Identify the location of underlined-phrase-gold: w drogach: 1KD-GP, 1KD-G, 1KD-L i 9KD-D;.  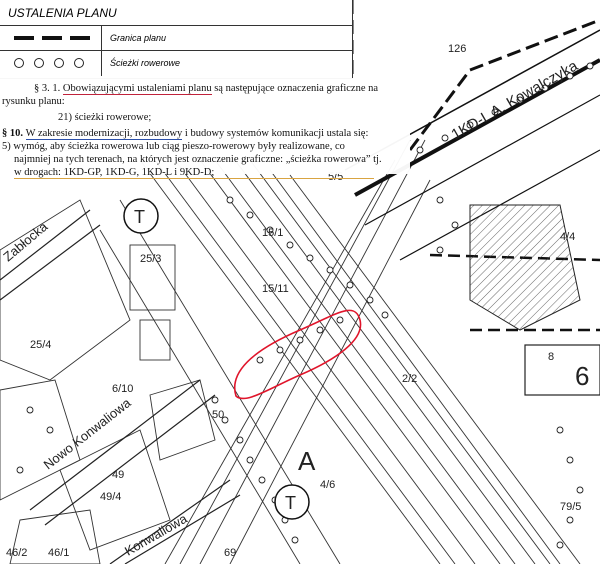
(194, 173).